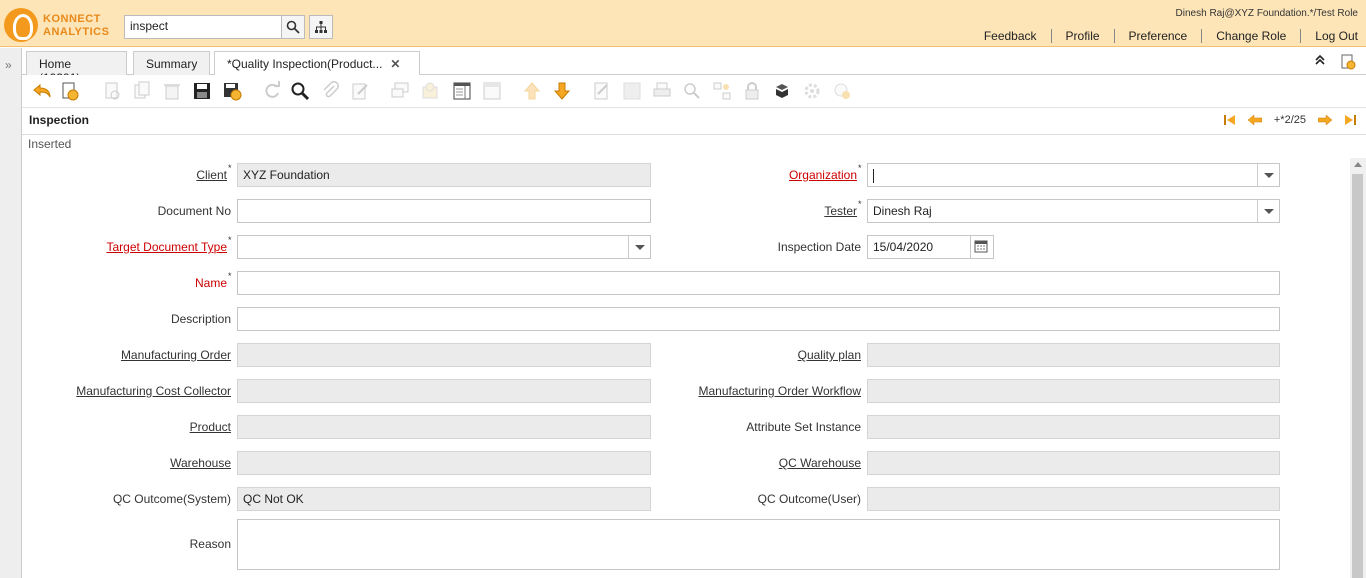  I want to click on tester-select: Dinesh Raj, so click(1073, 211).